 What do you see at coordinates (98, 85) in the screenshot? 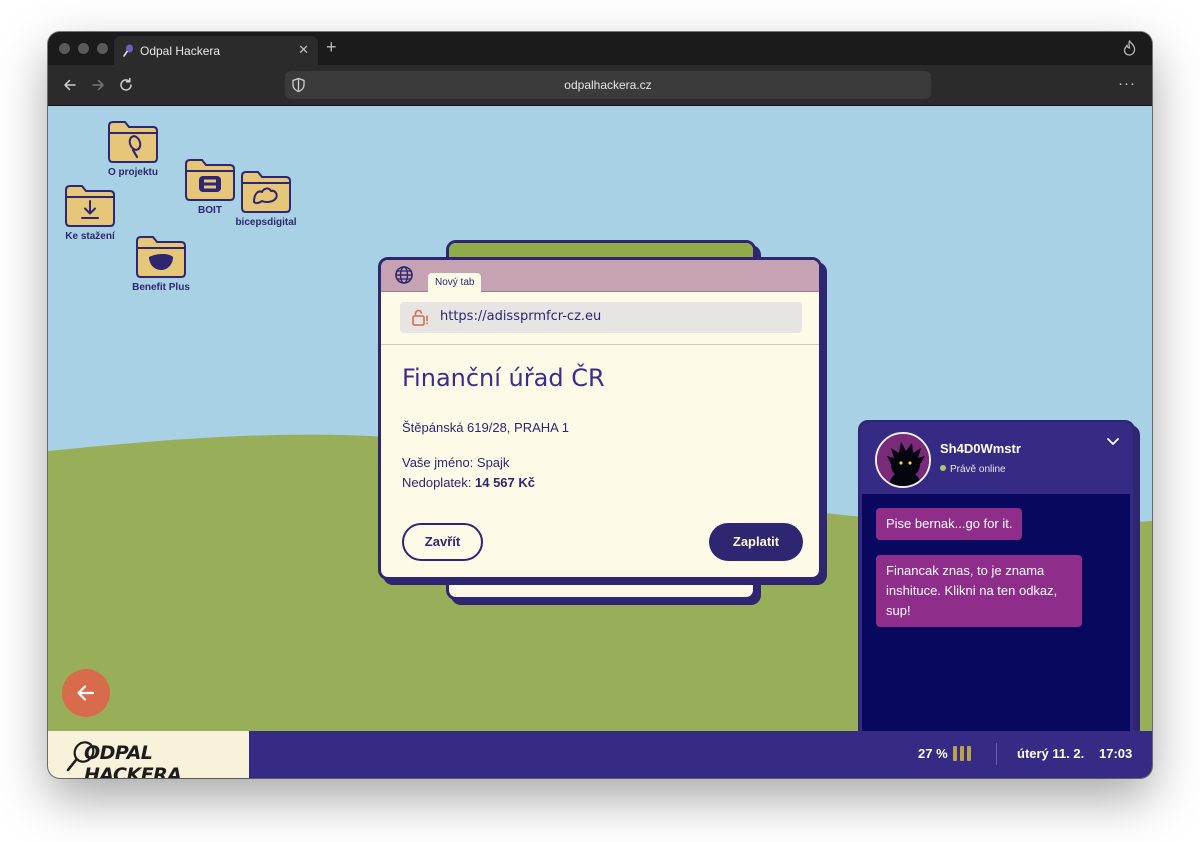
I see `forward-arrow-icon` at bounding box center [98, 85].